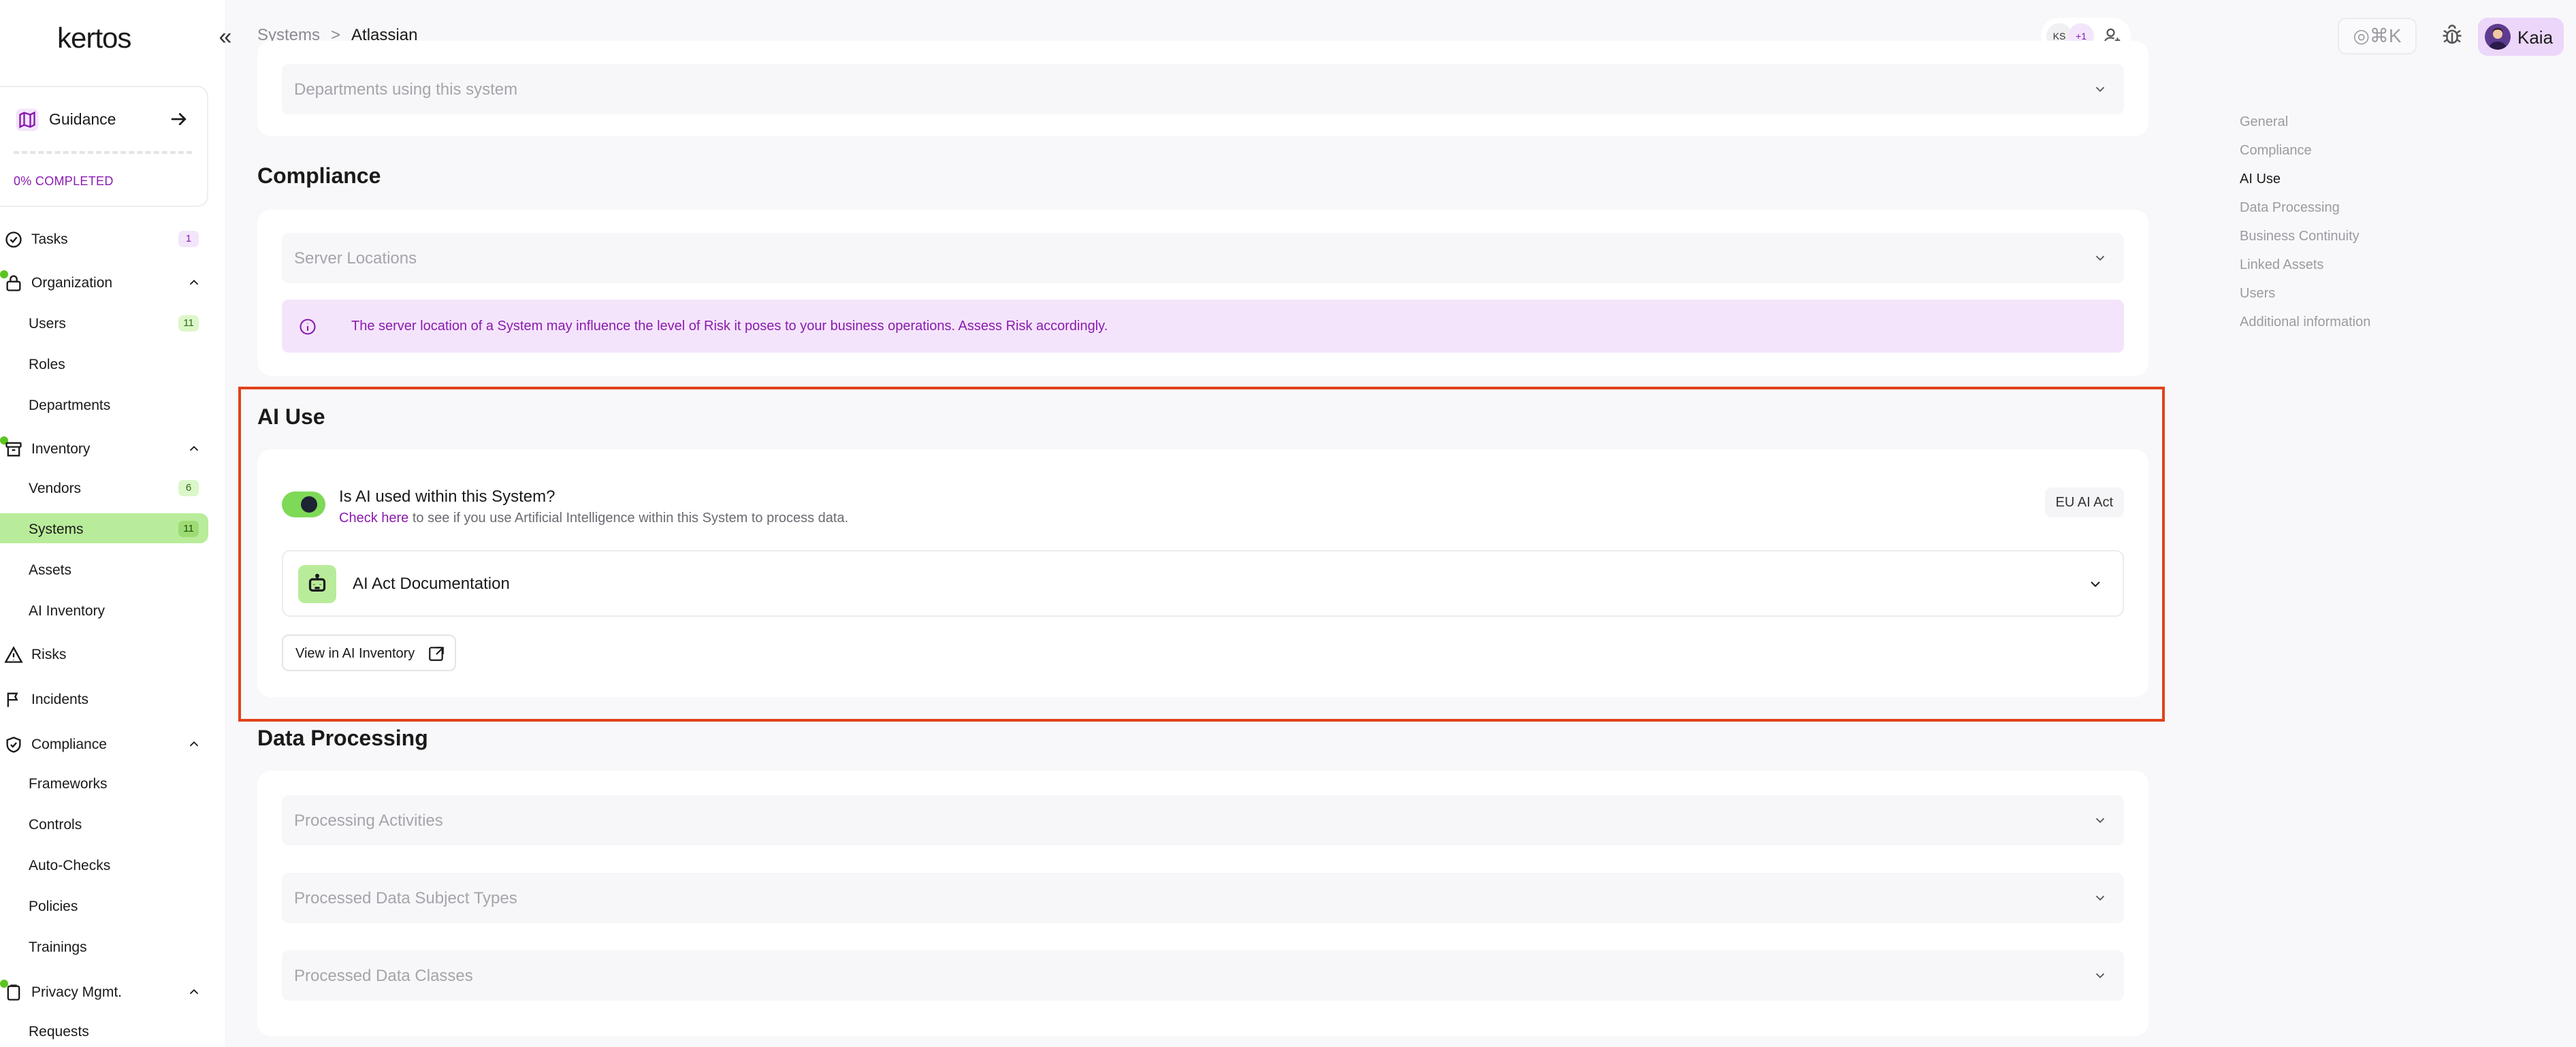  Describe the element at coordinates (47, 364) in the screenshot. I see `sidebar-item-label: Roles` at that location.